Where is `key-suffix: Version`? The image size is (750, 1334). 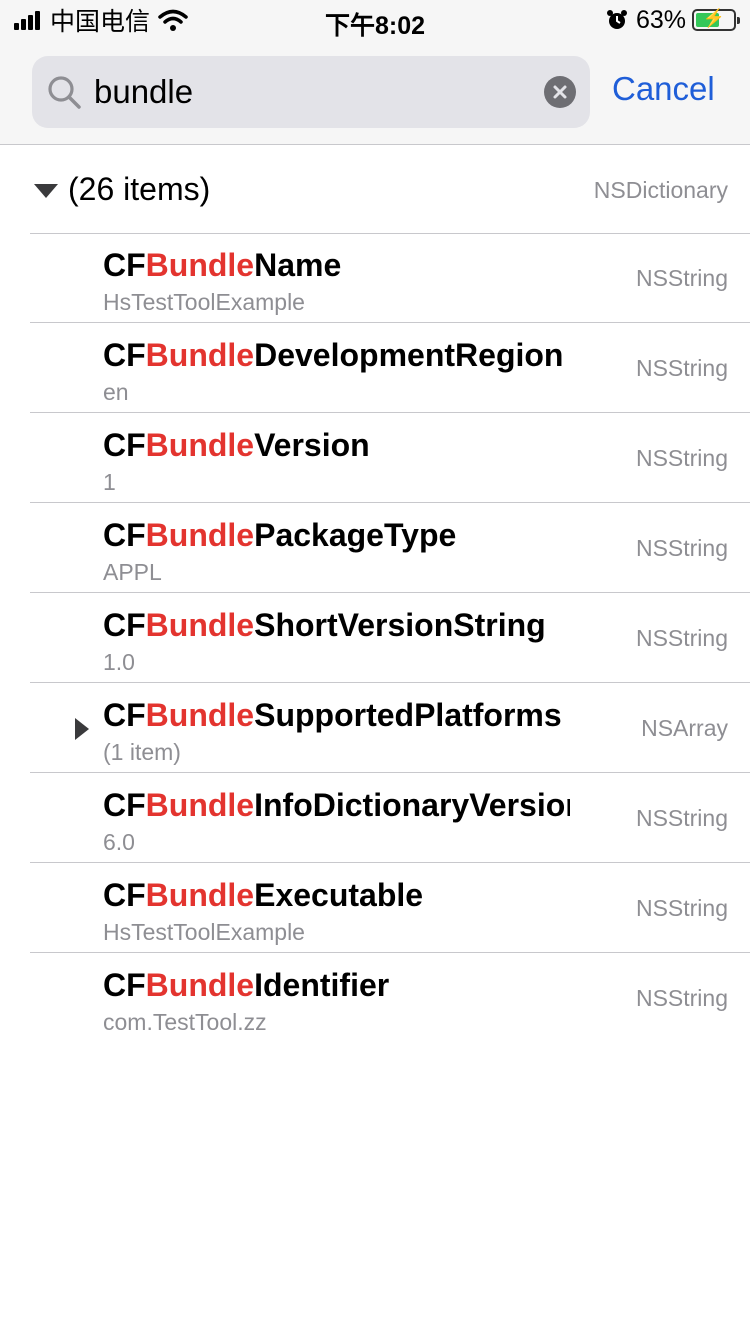 key-suffix: Version is located at coordinates (312, 445).